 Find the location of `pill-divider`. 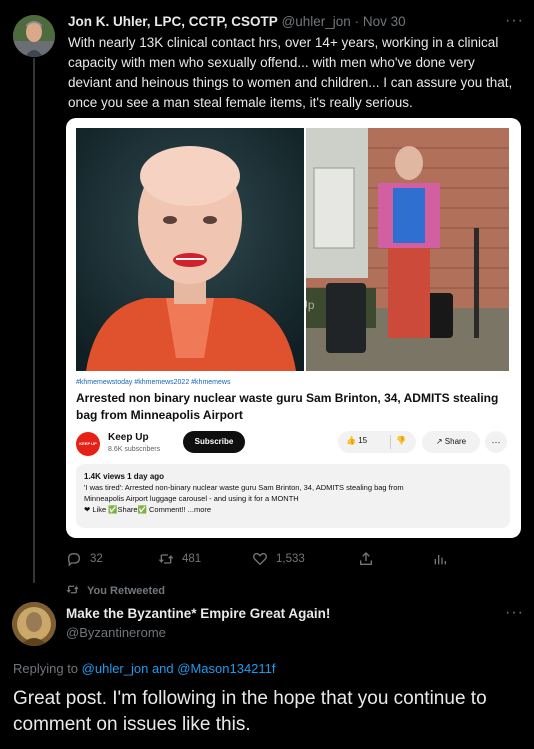

pill-divider is located at coordinates (390, 442).